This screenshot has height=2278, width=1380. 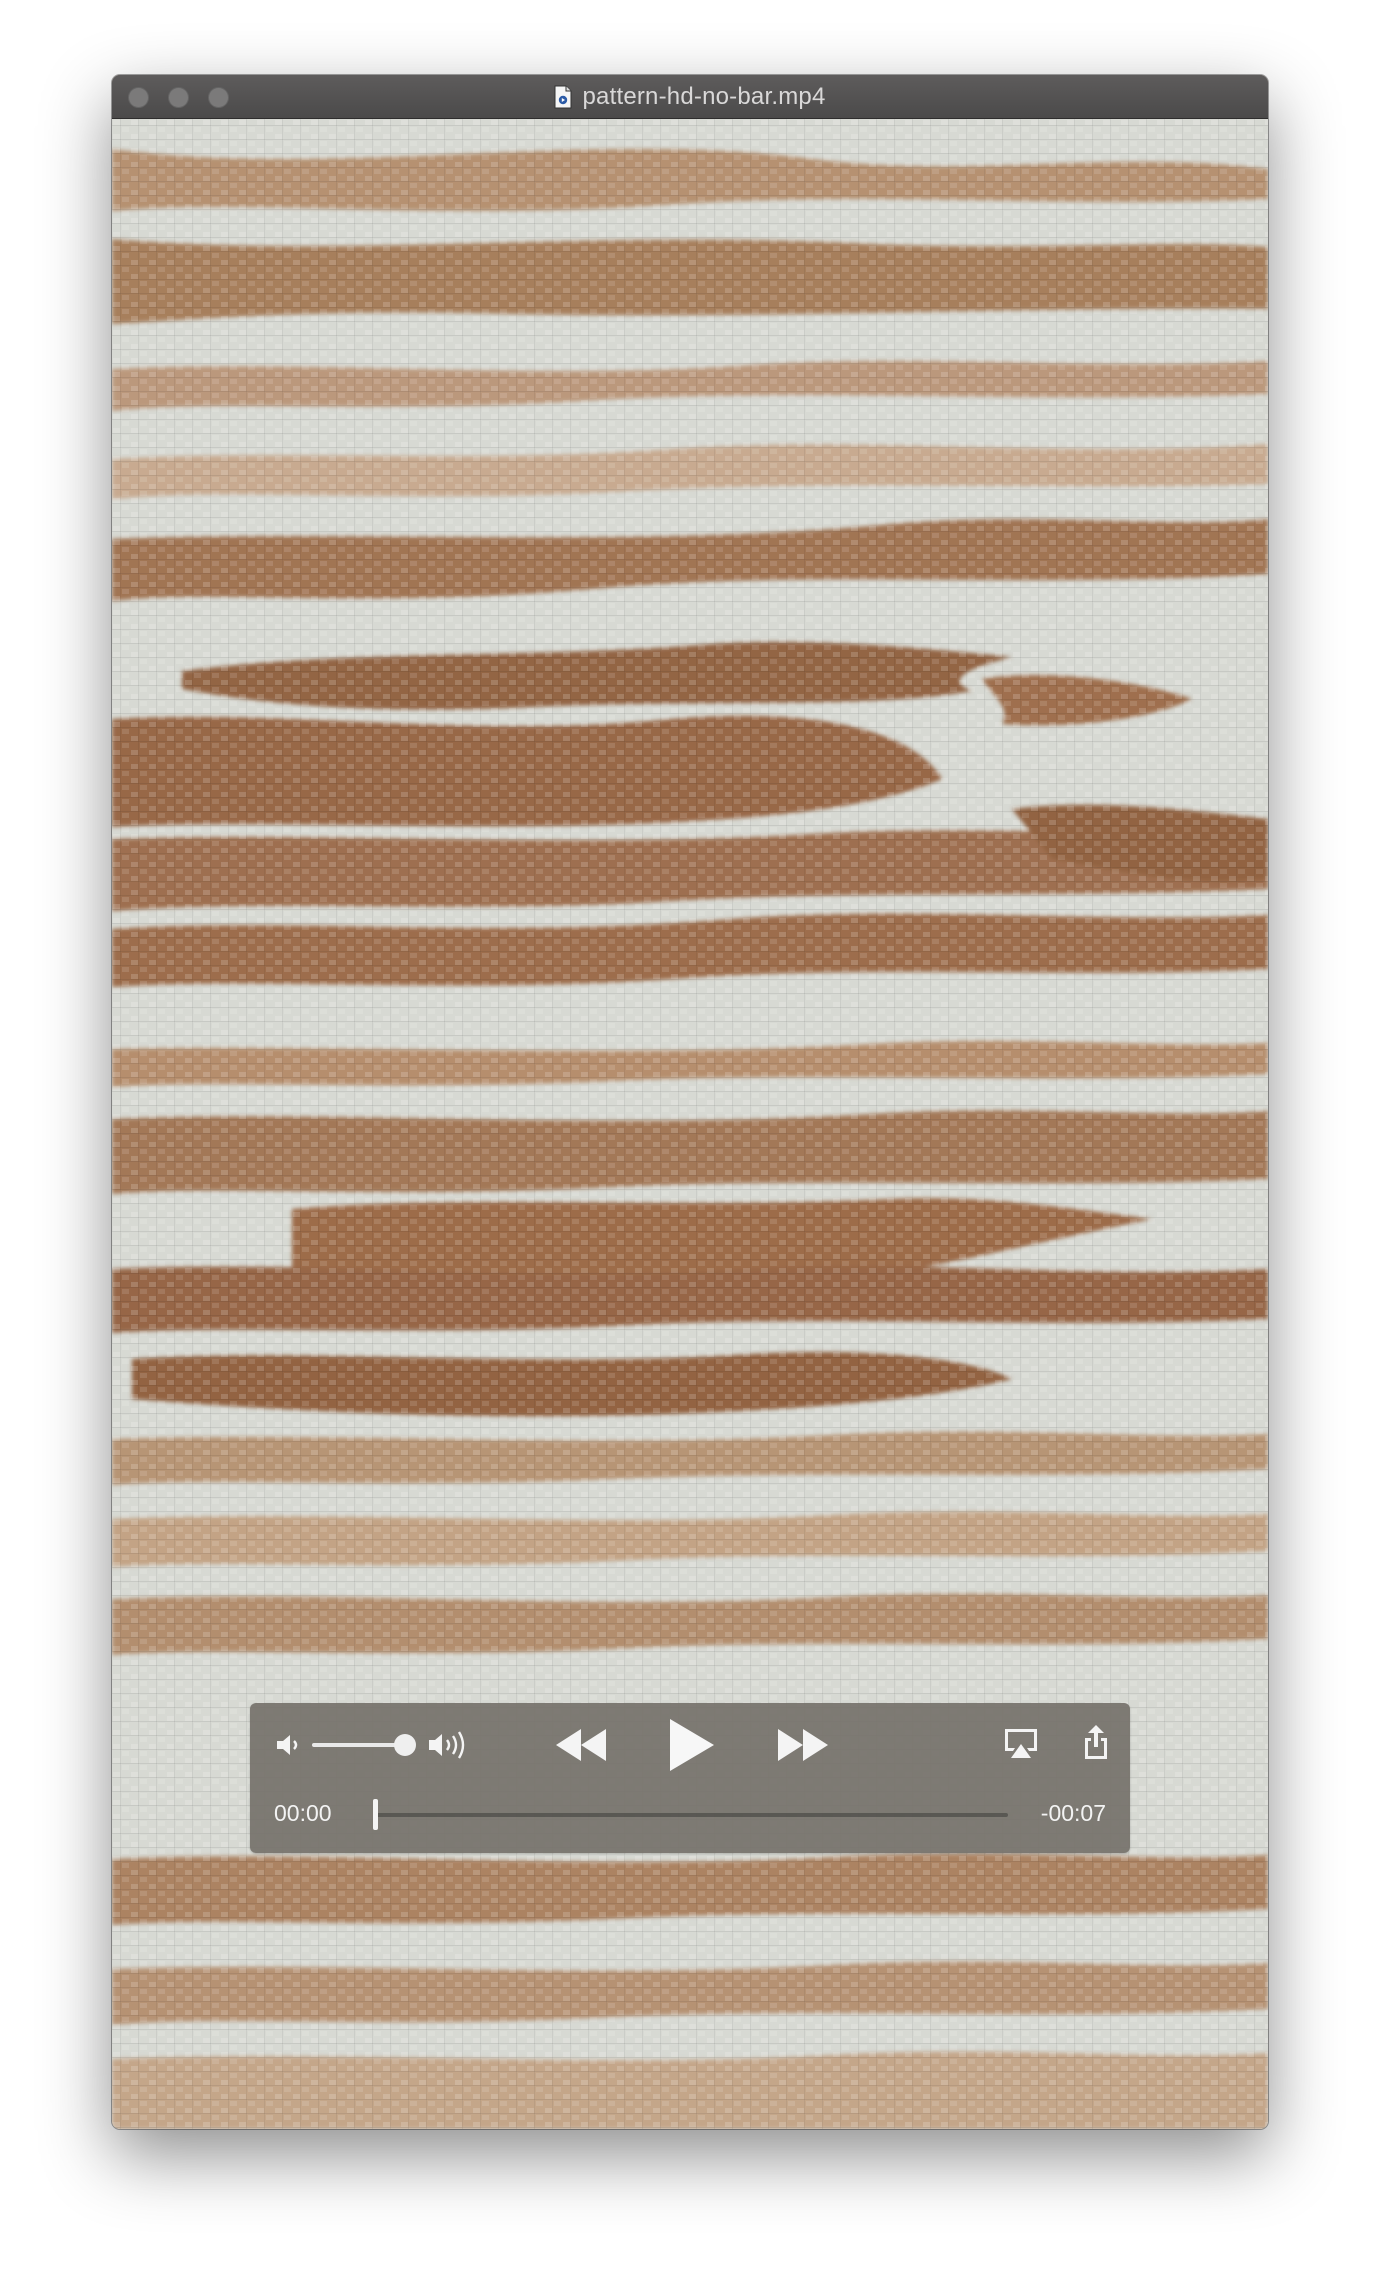 I want to click on speaker-high-icon, so click(x=449, y=1745).